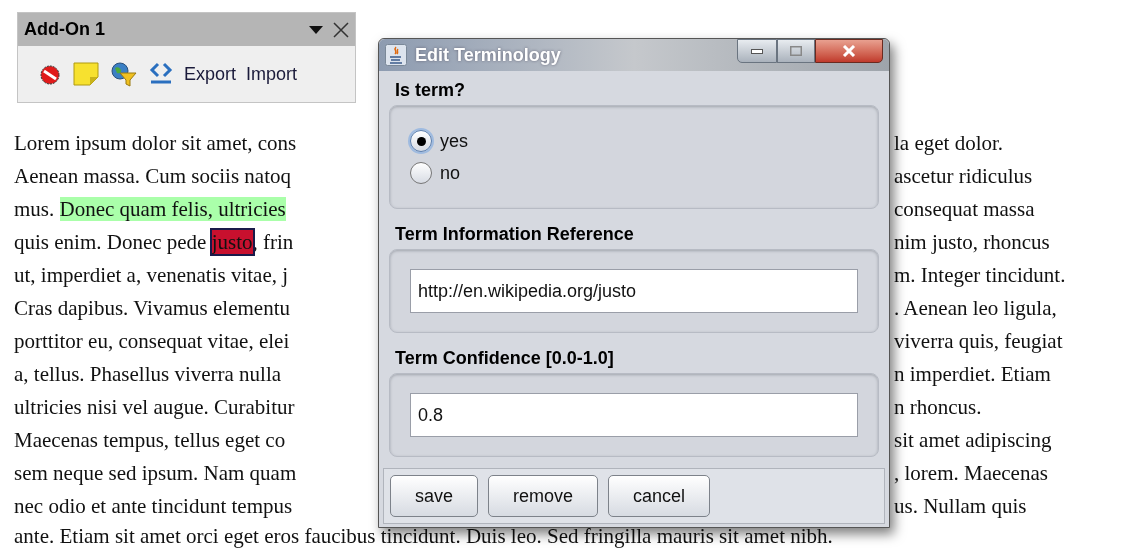  I want to click on selected-word: justo, so click(232, 242).